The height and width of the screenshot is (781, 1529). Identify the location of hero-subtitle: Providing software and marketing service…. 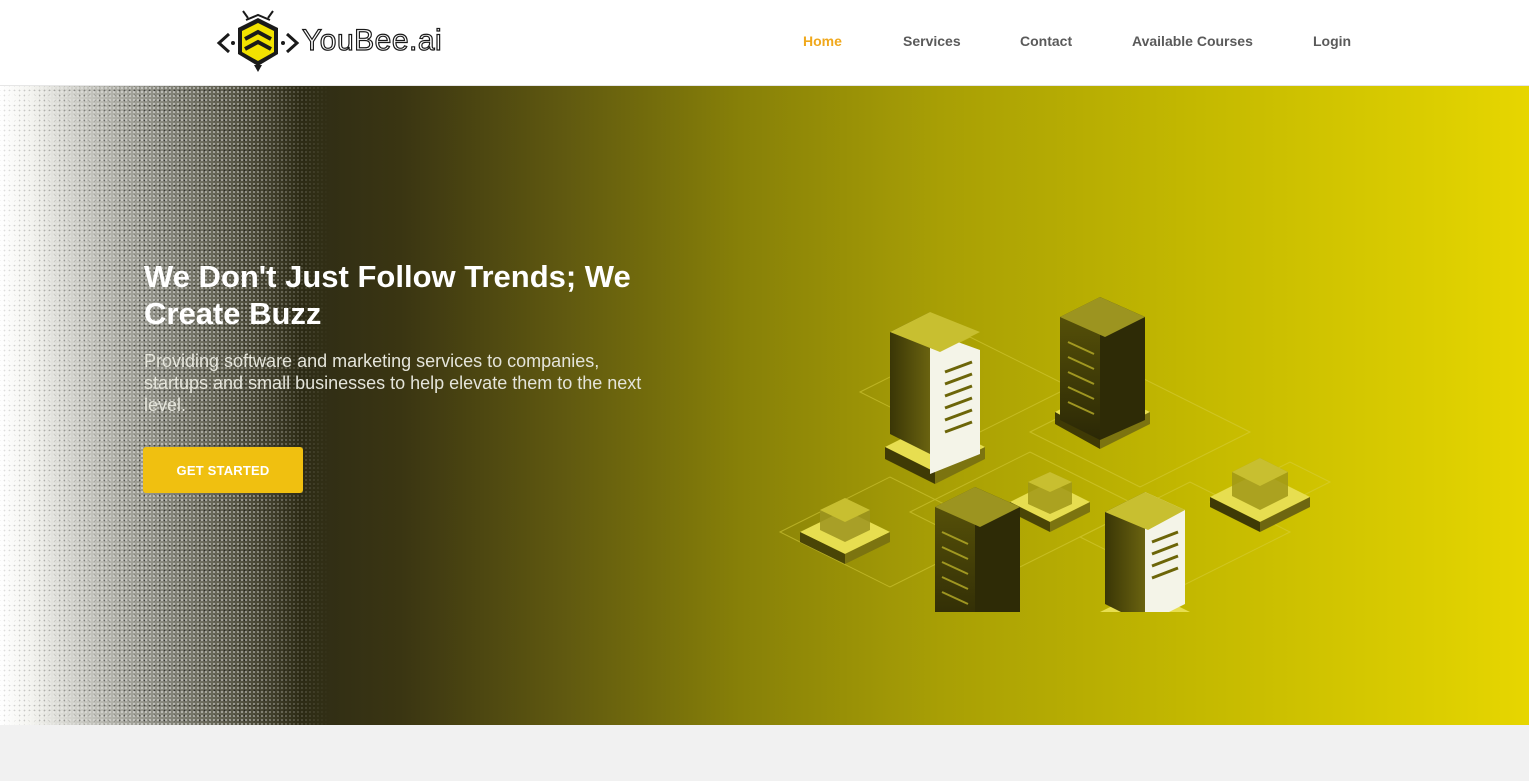
(393, 383).